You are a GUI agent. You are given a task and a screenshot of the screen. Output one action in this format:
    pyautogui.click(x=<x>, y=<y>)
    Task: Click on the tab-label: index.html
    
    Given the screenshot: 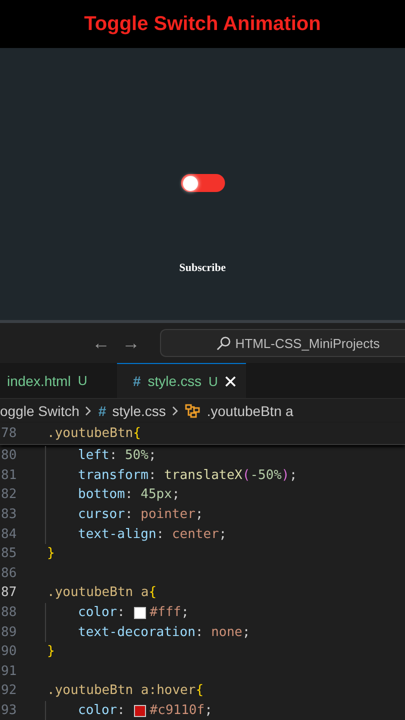 What is the action you would take?
    pyautogui.click(x=39, y=380)
    